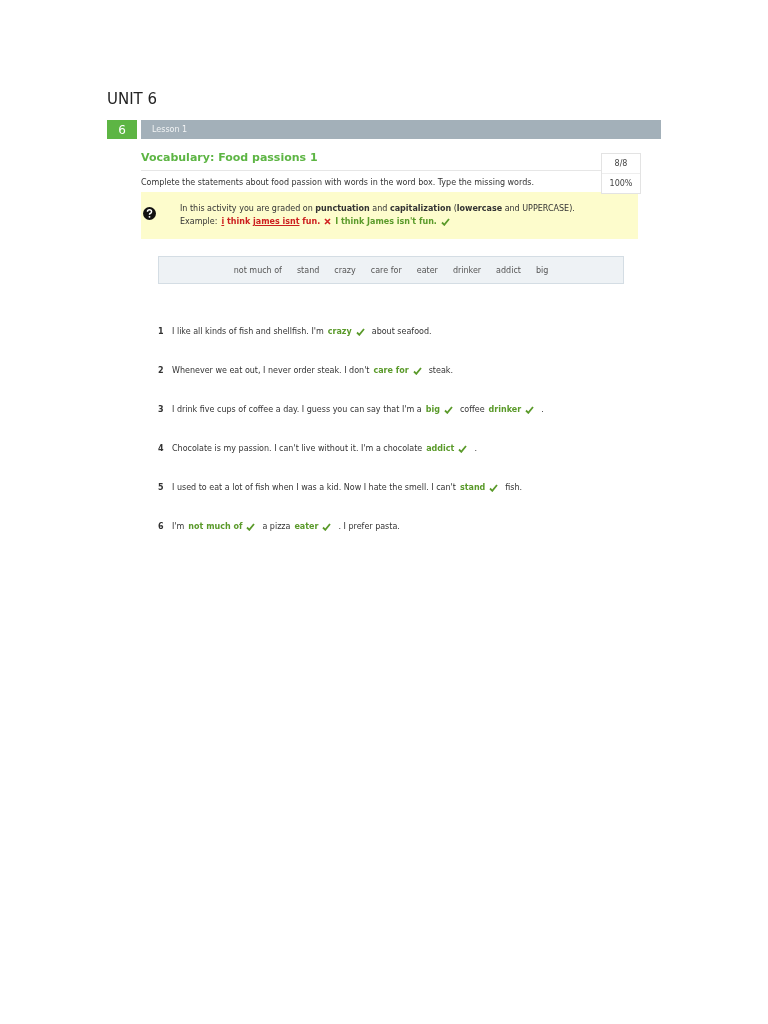  Describe the element at coordinates (427, 270) in the screenshot. I see `word-option: eater` at that location.